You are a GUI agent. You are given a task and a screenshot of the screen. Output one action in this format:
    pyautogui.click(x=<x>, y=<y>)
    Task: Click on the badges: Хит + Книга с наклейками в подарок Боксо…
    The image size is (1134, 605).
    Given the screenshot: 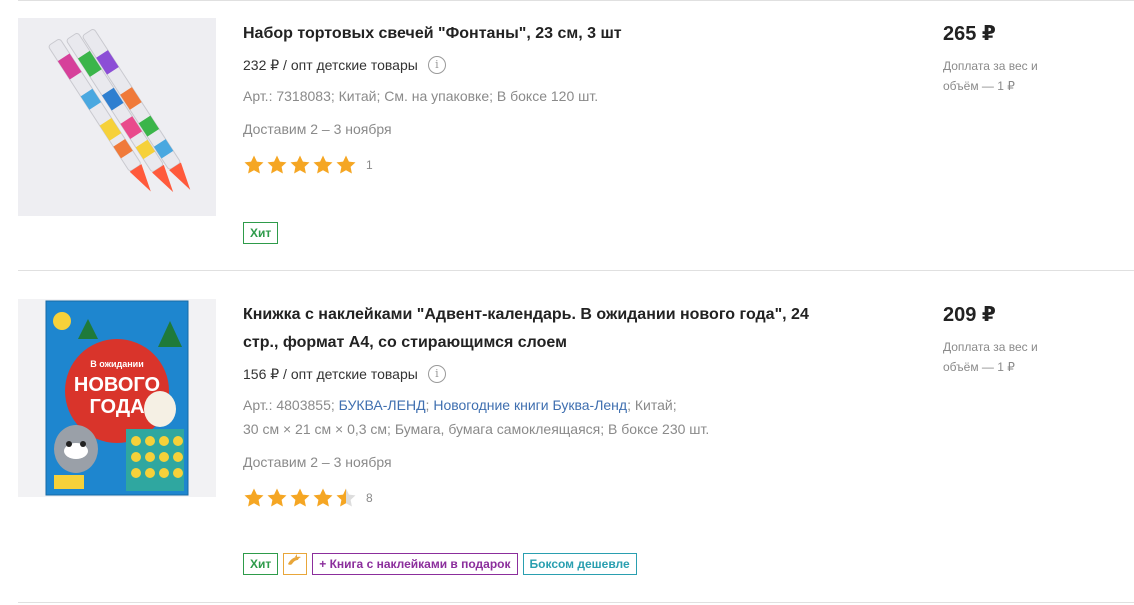 What is the action you would take?
    pyautogui.click(x=440, y=564)
    